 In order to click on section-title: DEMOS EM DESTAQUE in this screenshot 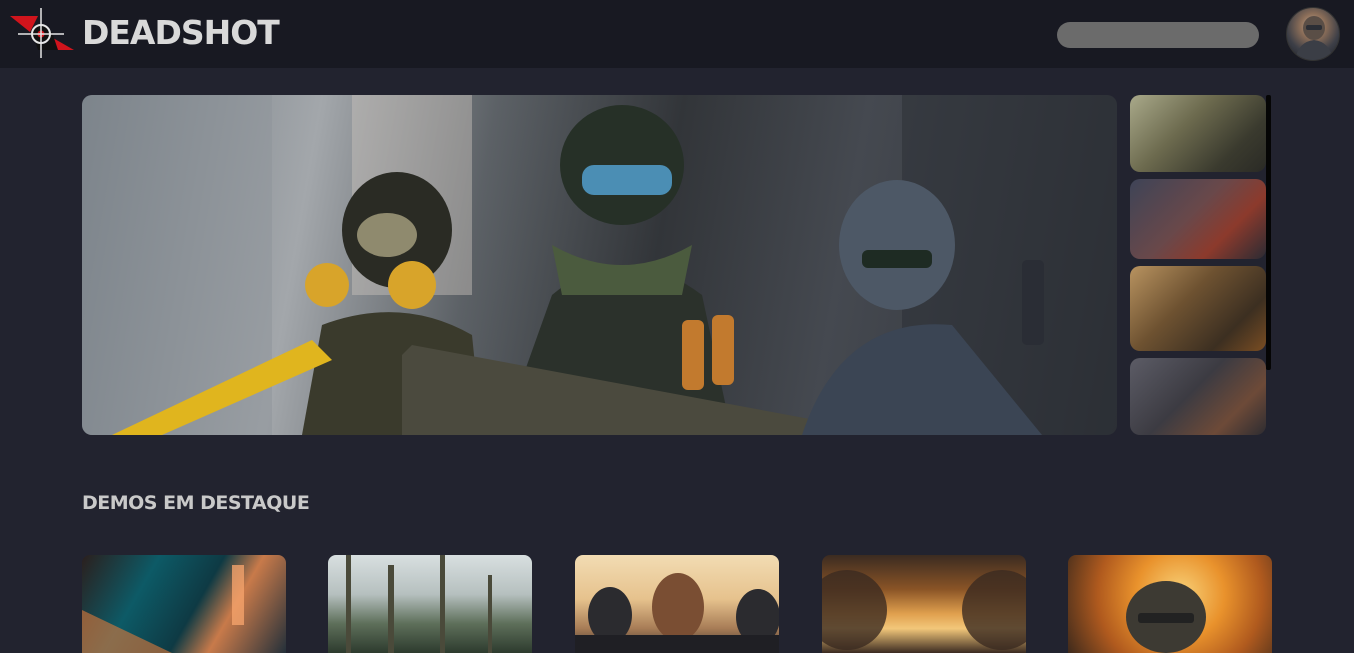, I will do `click(196, 503)`.